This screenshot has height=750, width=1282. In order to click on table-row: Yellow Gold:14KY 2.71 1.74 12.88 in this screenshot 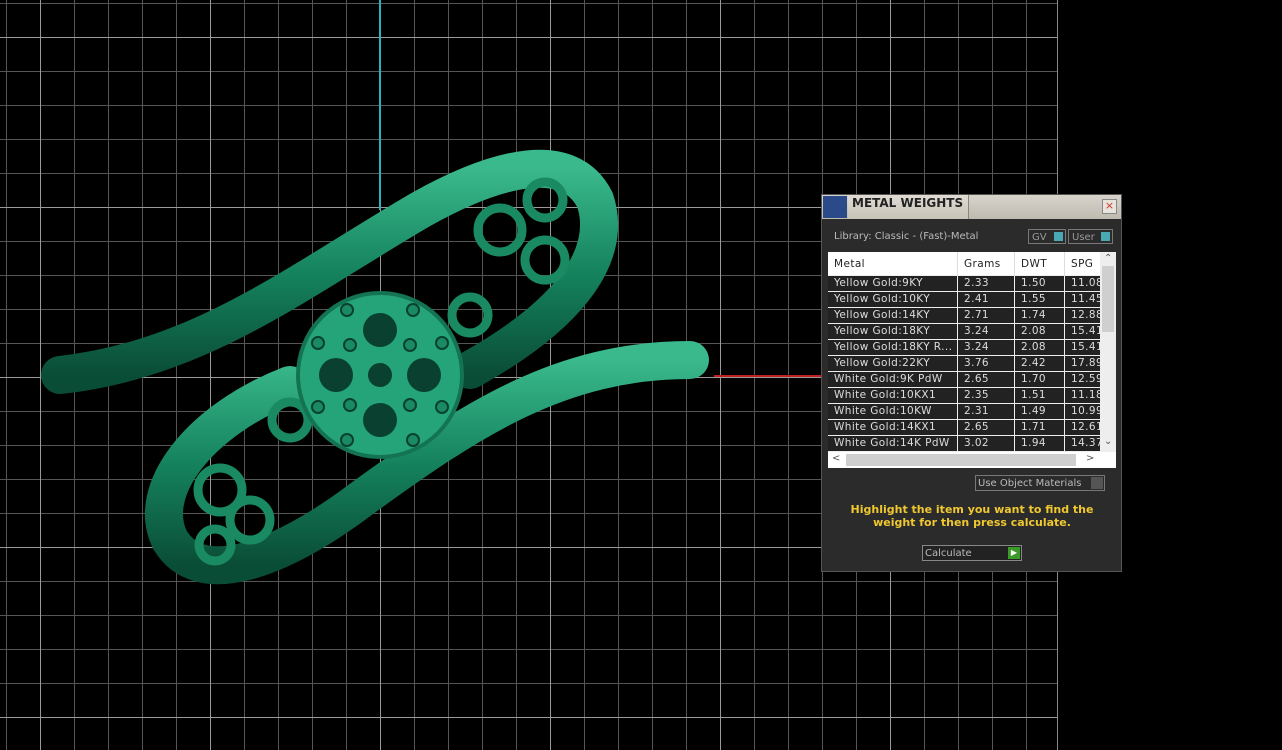, I will do `click(965, 316)`.